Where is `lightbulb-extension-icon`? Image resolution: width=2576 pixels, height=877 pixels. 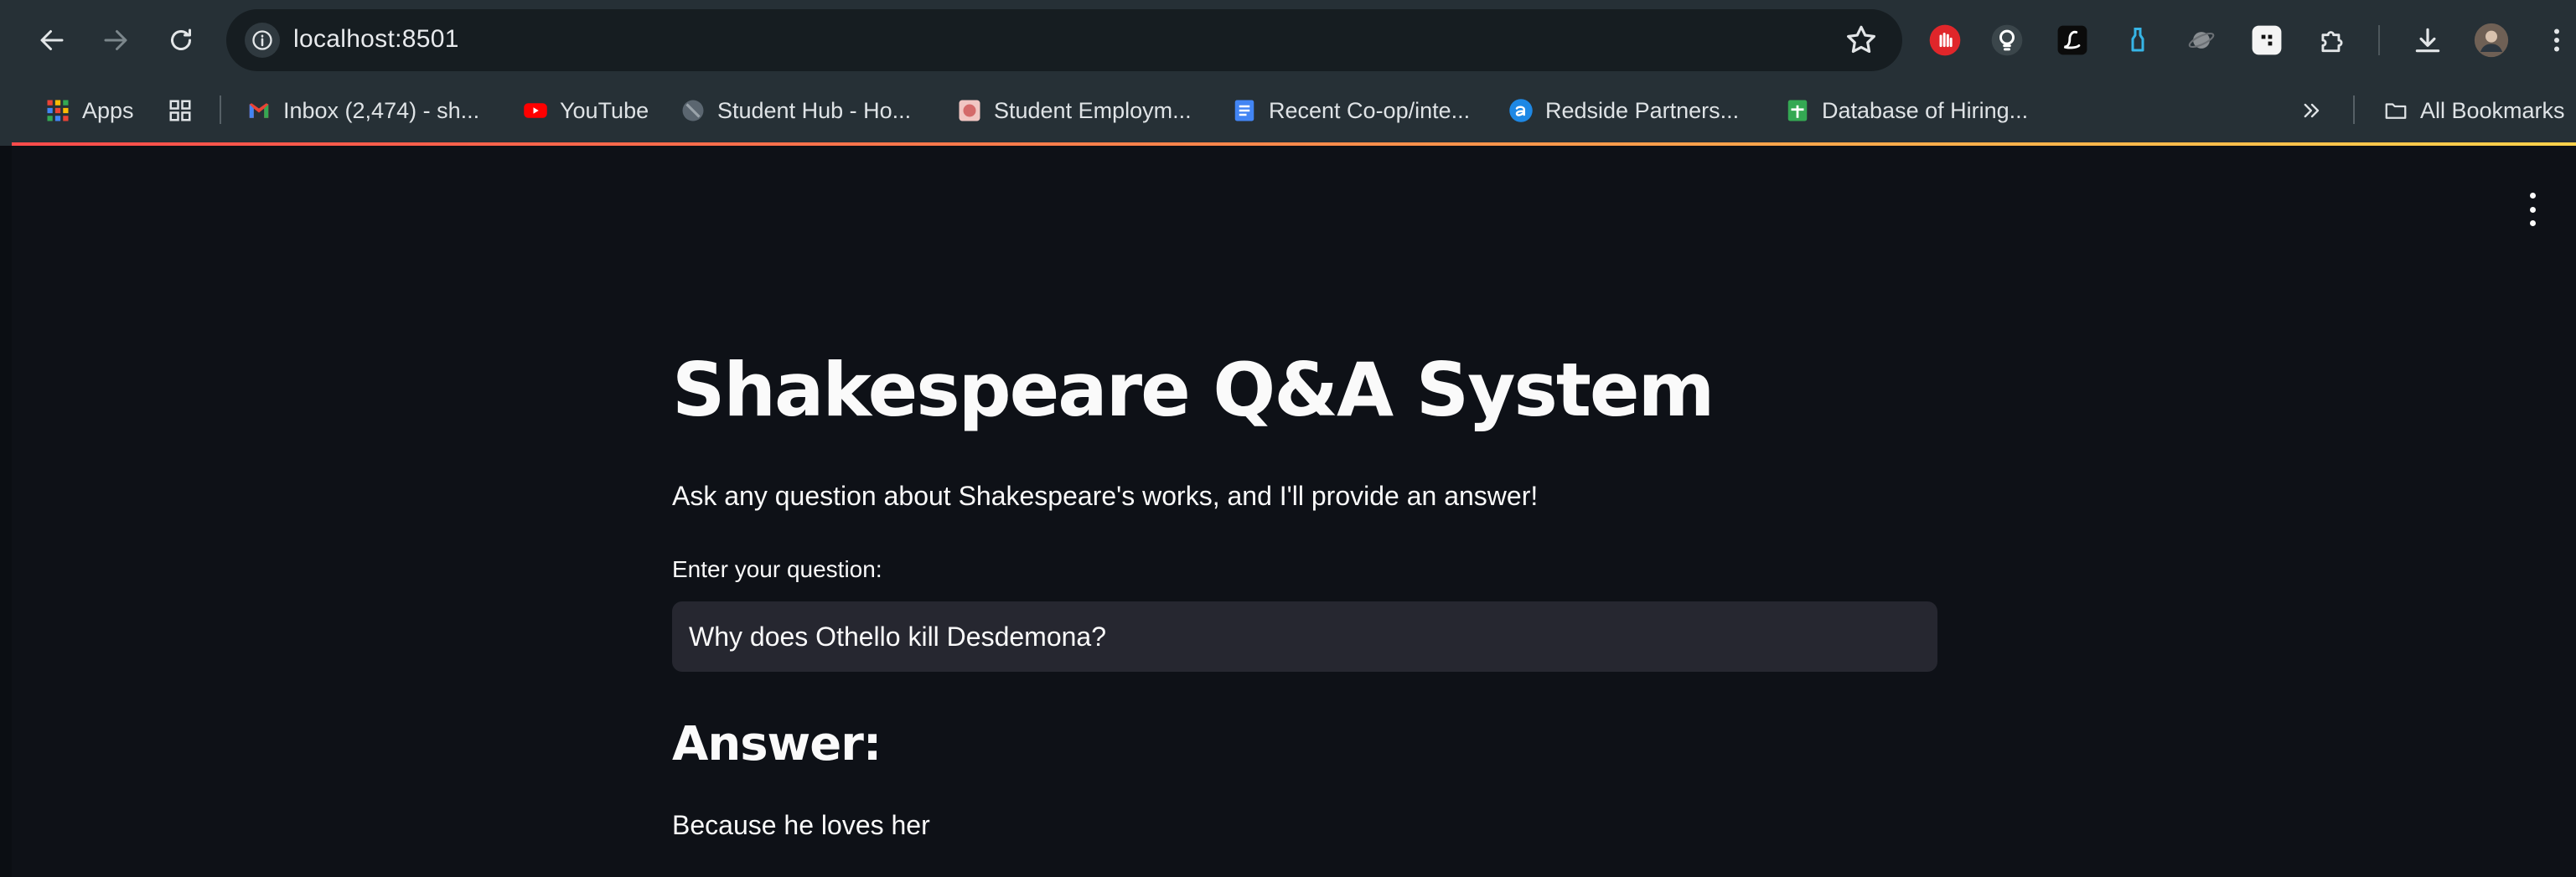 lightbulb-extension-icon is located at coordinates (2007, 41).